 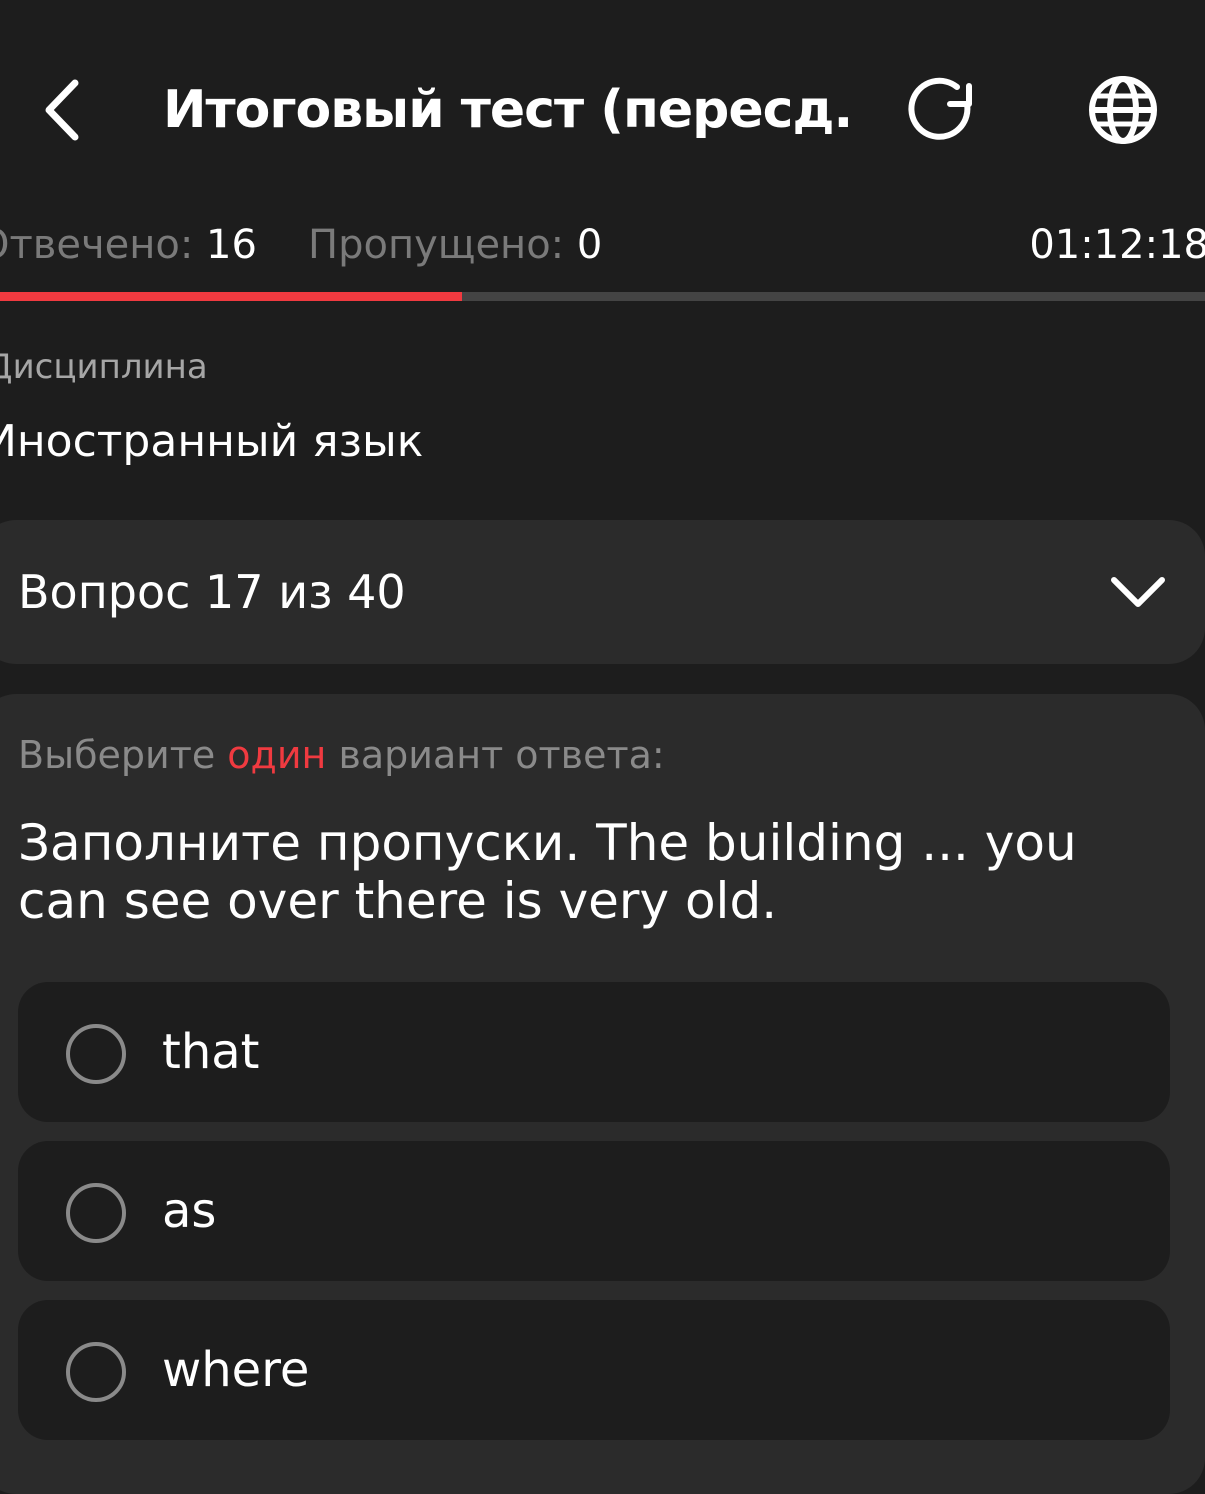 I want to click on skipped-count: 0, so click(x=589, y=245).